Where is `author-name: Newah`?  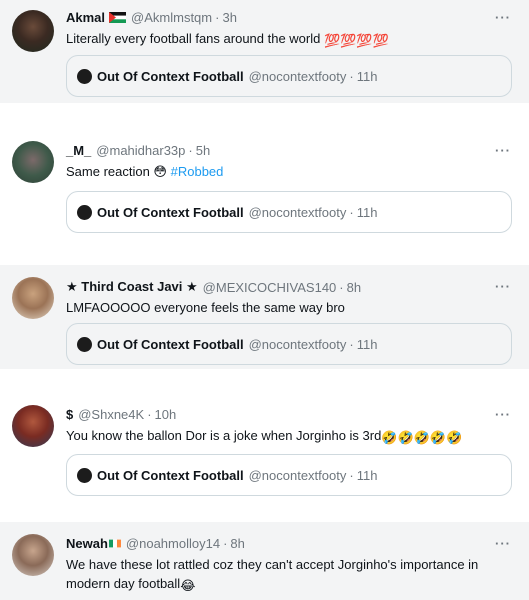
author-name: Newah is located at coordinates (87, 543).